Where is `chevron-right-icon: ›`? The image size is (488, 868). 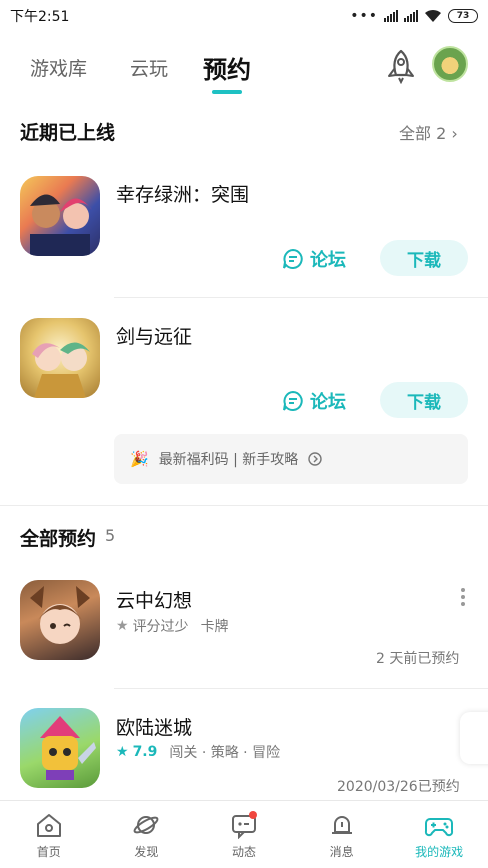 chevron-right-icon: › is located at coordinates (454, 133).